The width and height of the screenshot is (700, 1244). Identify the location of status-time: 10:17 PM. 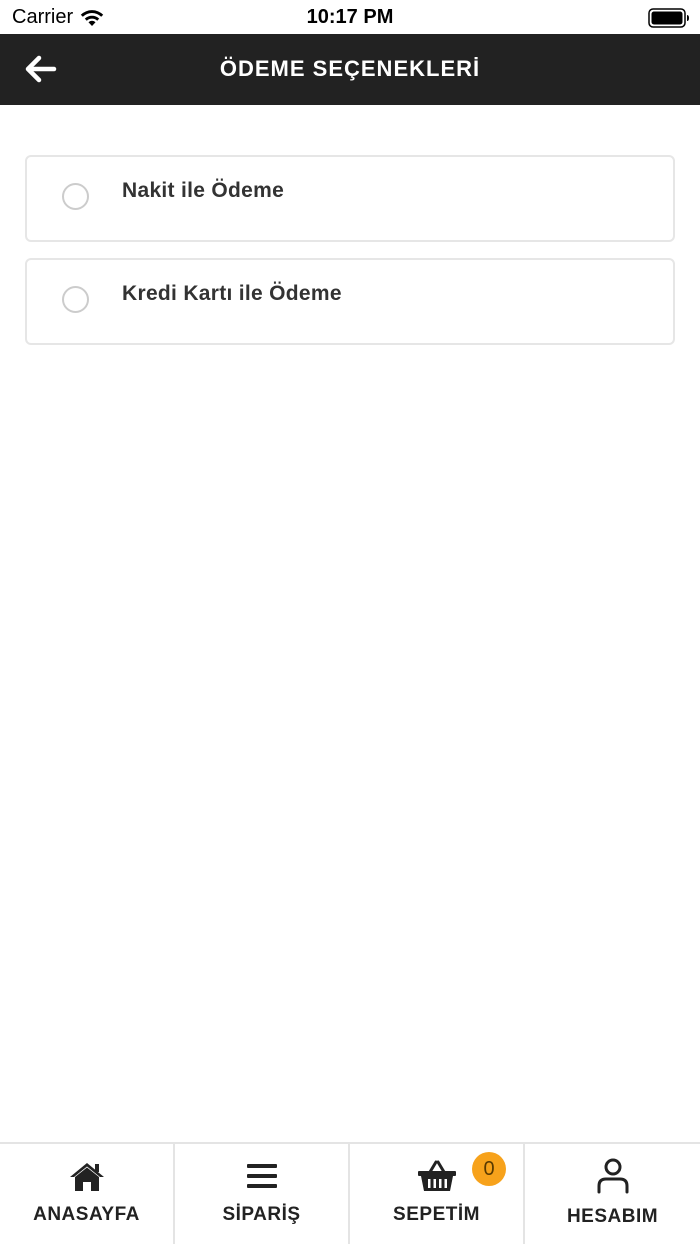
(350, 17).